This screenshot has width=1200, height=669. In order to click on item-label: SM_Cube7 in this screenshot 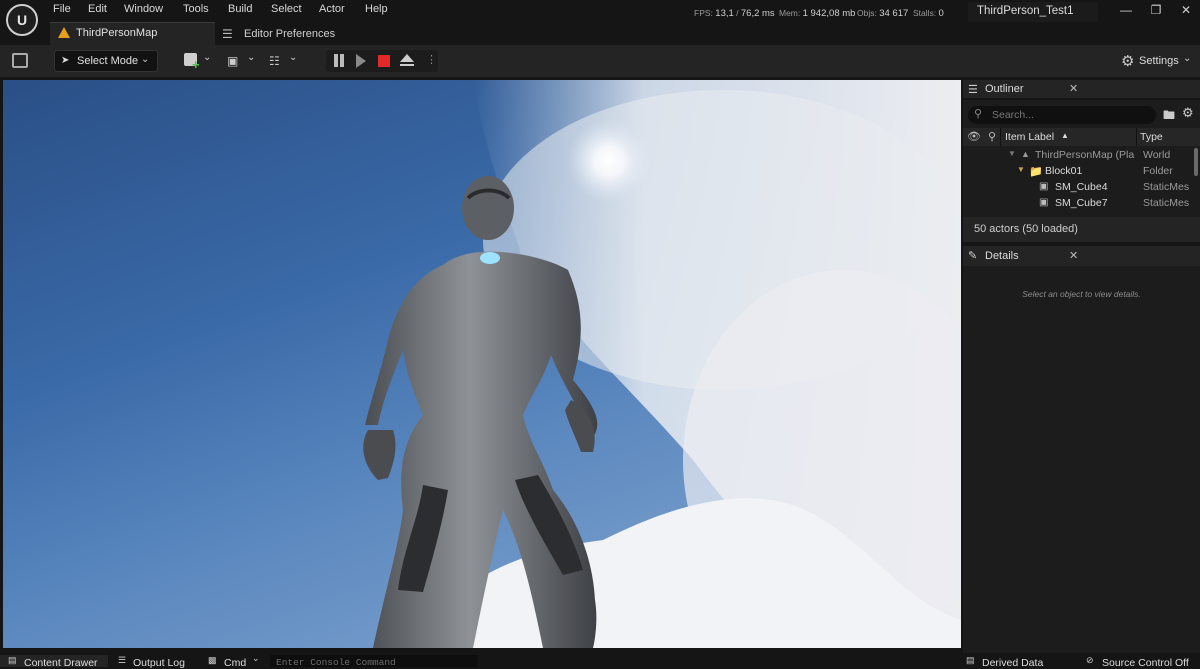, I will do `click(1081, 203)`.